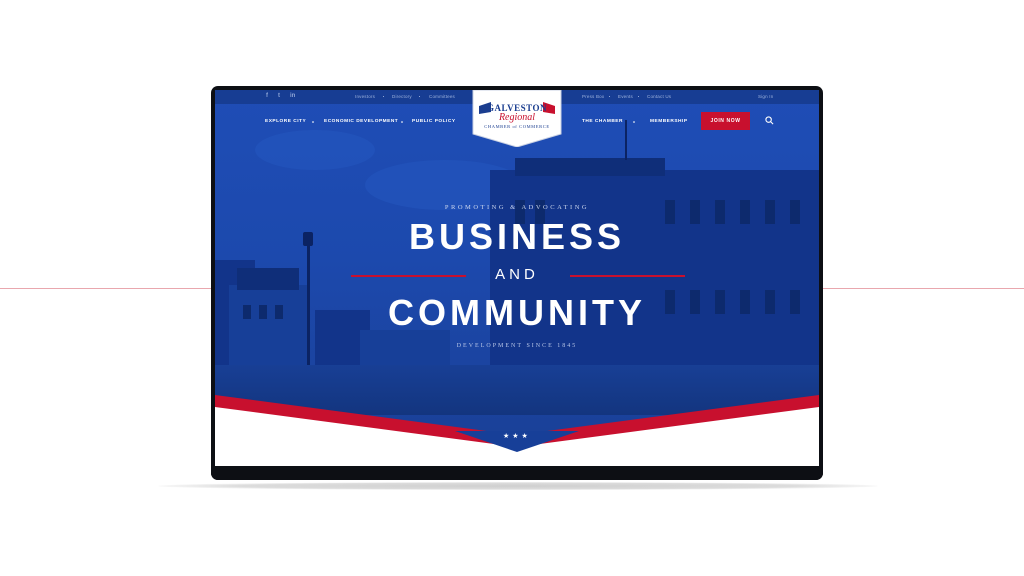  Describe the element at coordinates (765, 96) in the screenshot. I see `sign-in-link: Sign In` at that location.